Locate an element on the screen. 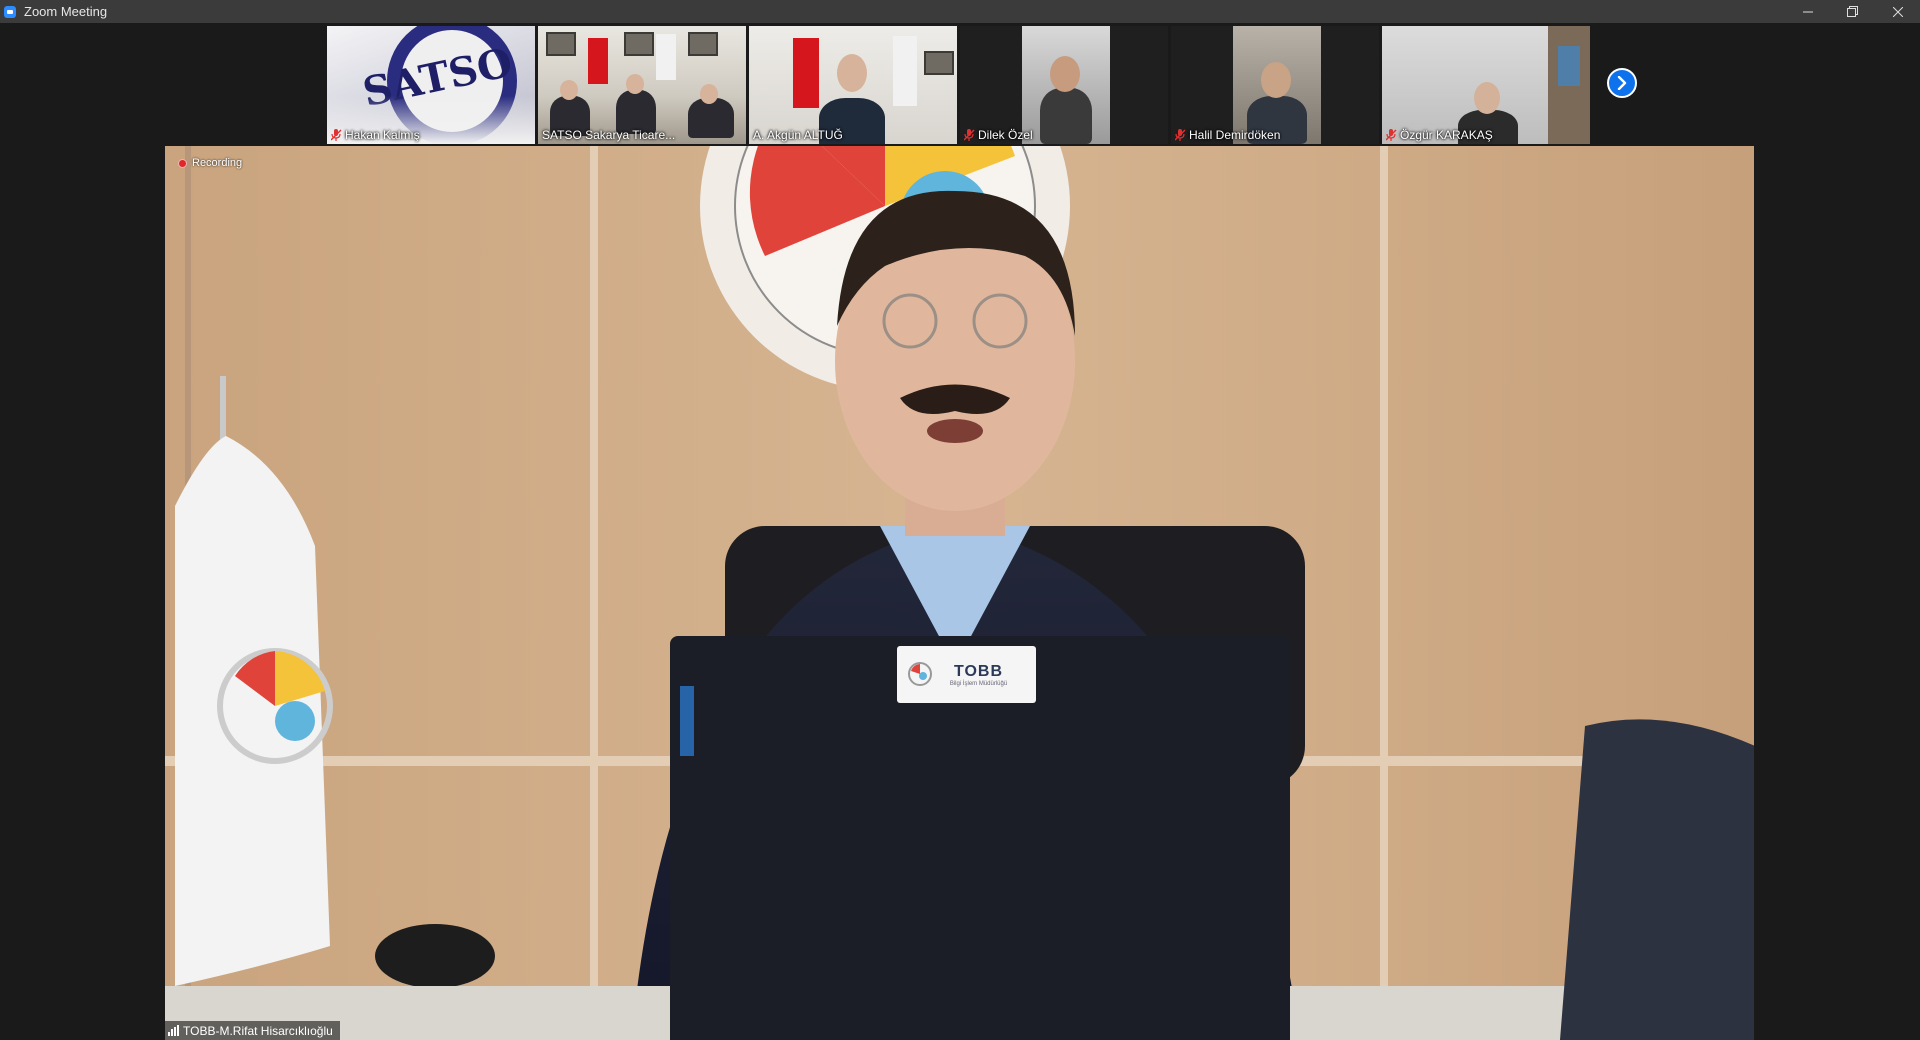 This screenshot has height=1040, width=1920. participant-name: Dilek Özel is located at coordinates (1005, 135).